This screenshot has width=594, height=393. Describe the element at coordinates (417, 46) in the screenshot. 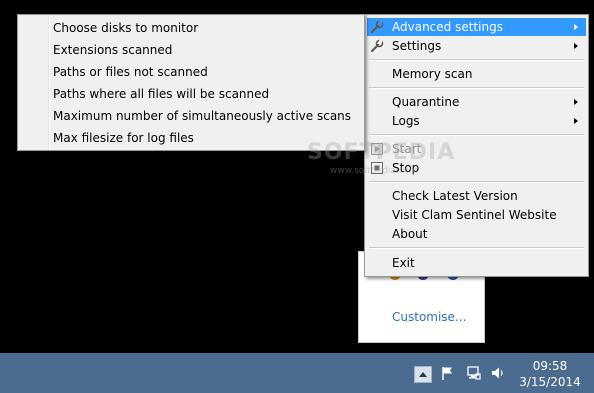

I see `menu-item-label: Settings` at that location.